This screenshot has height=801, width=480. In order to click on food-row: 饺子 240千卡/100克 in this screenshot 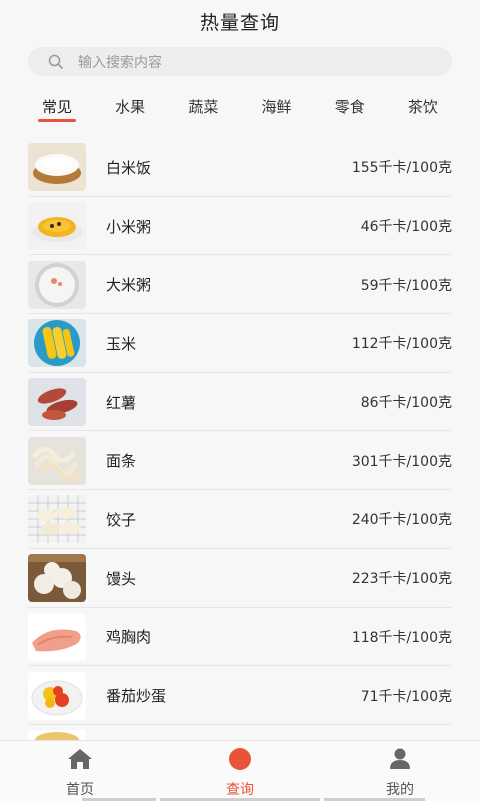, I will do `click(240, 519)`.